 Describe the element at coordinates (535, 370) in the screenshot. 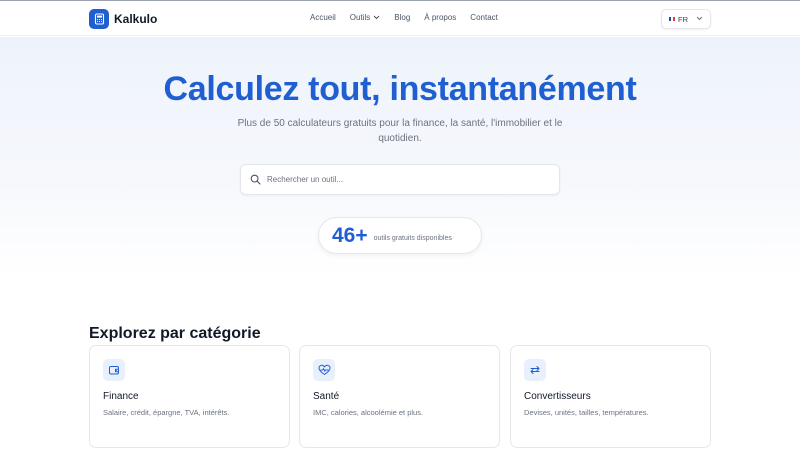

I see `swap-arrows-icon` at that location.